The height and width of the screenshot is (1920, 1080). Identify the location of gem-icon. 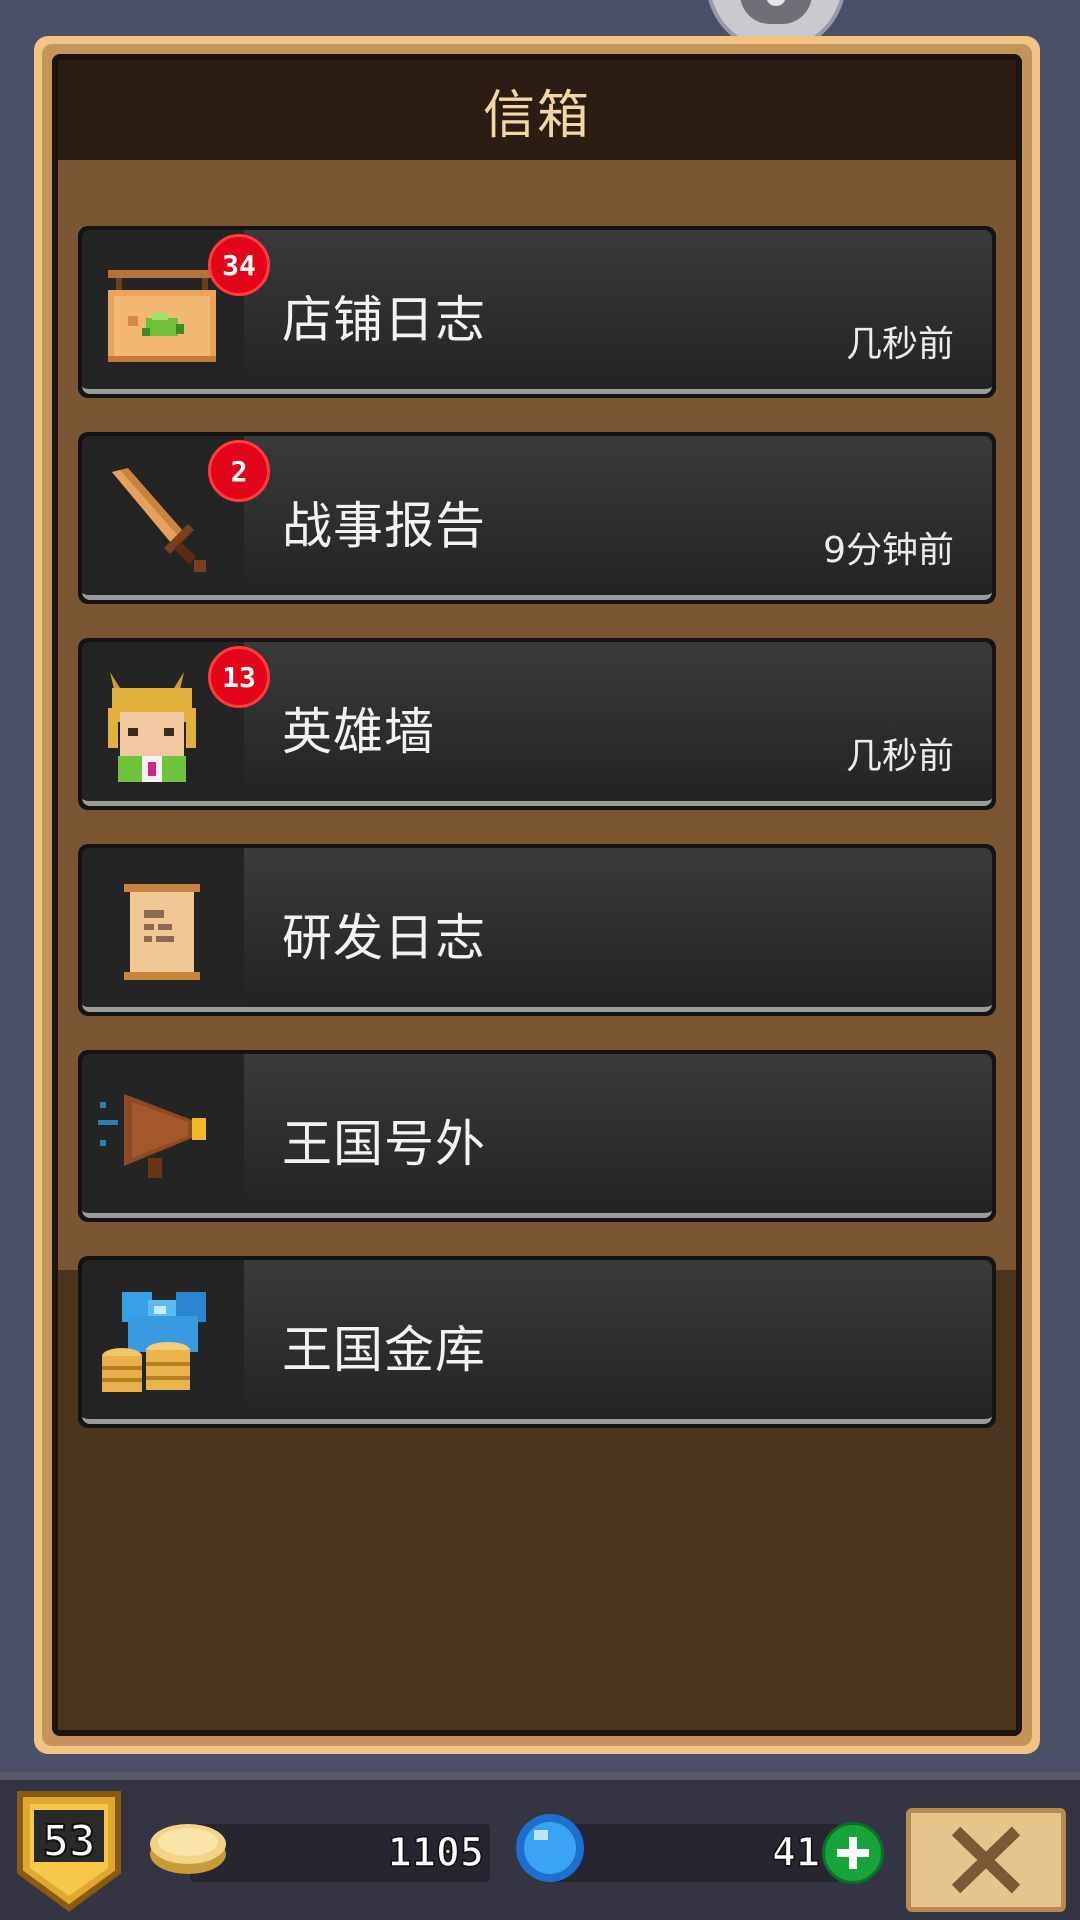
(550, 1848).